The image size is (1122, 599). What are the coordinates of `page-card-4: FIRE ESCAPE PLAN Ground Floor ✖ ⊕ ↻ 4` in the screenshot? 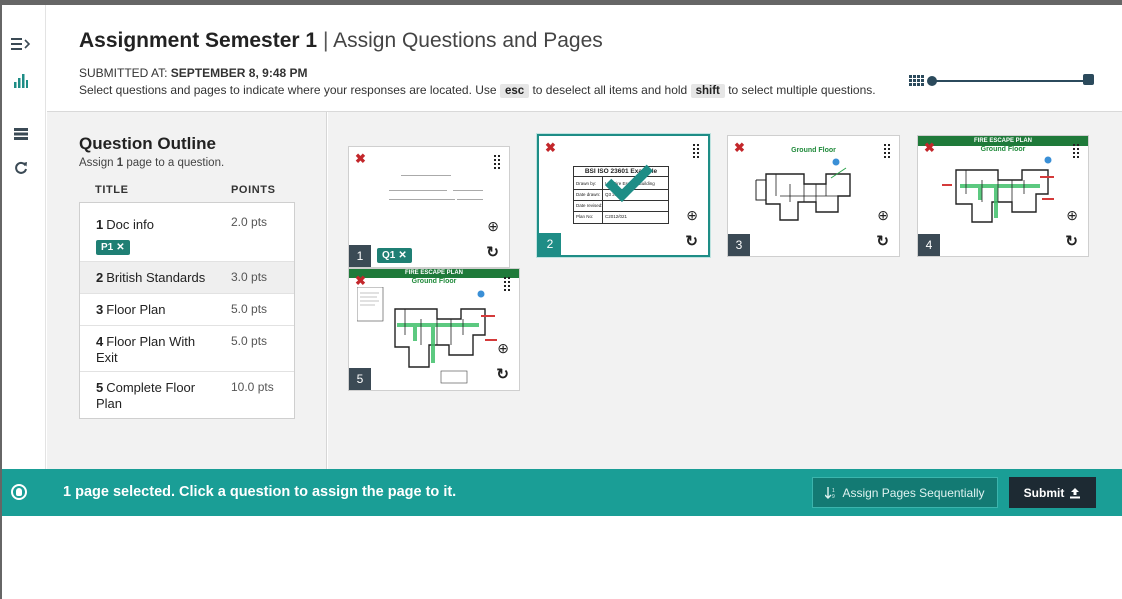 It's located at (1003, 196).